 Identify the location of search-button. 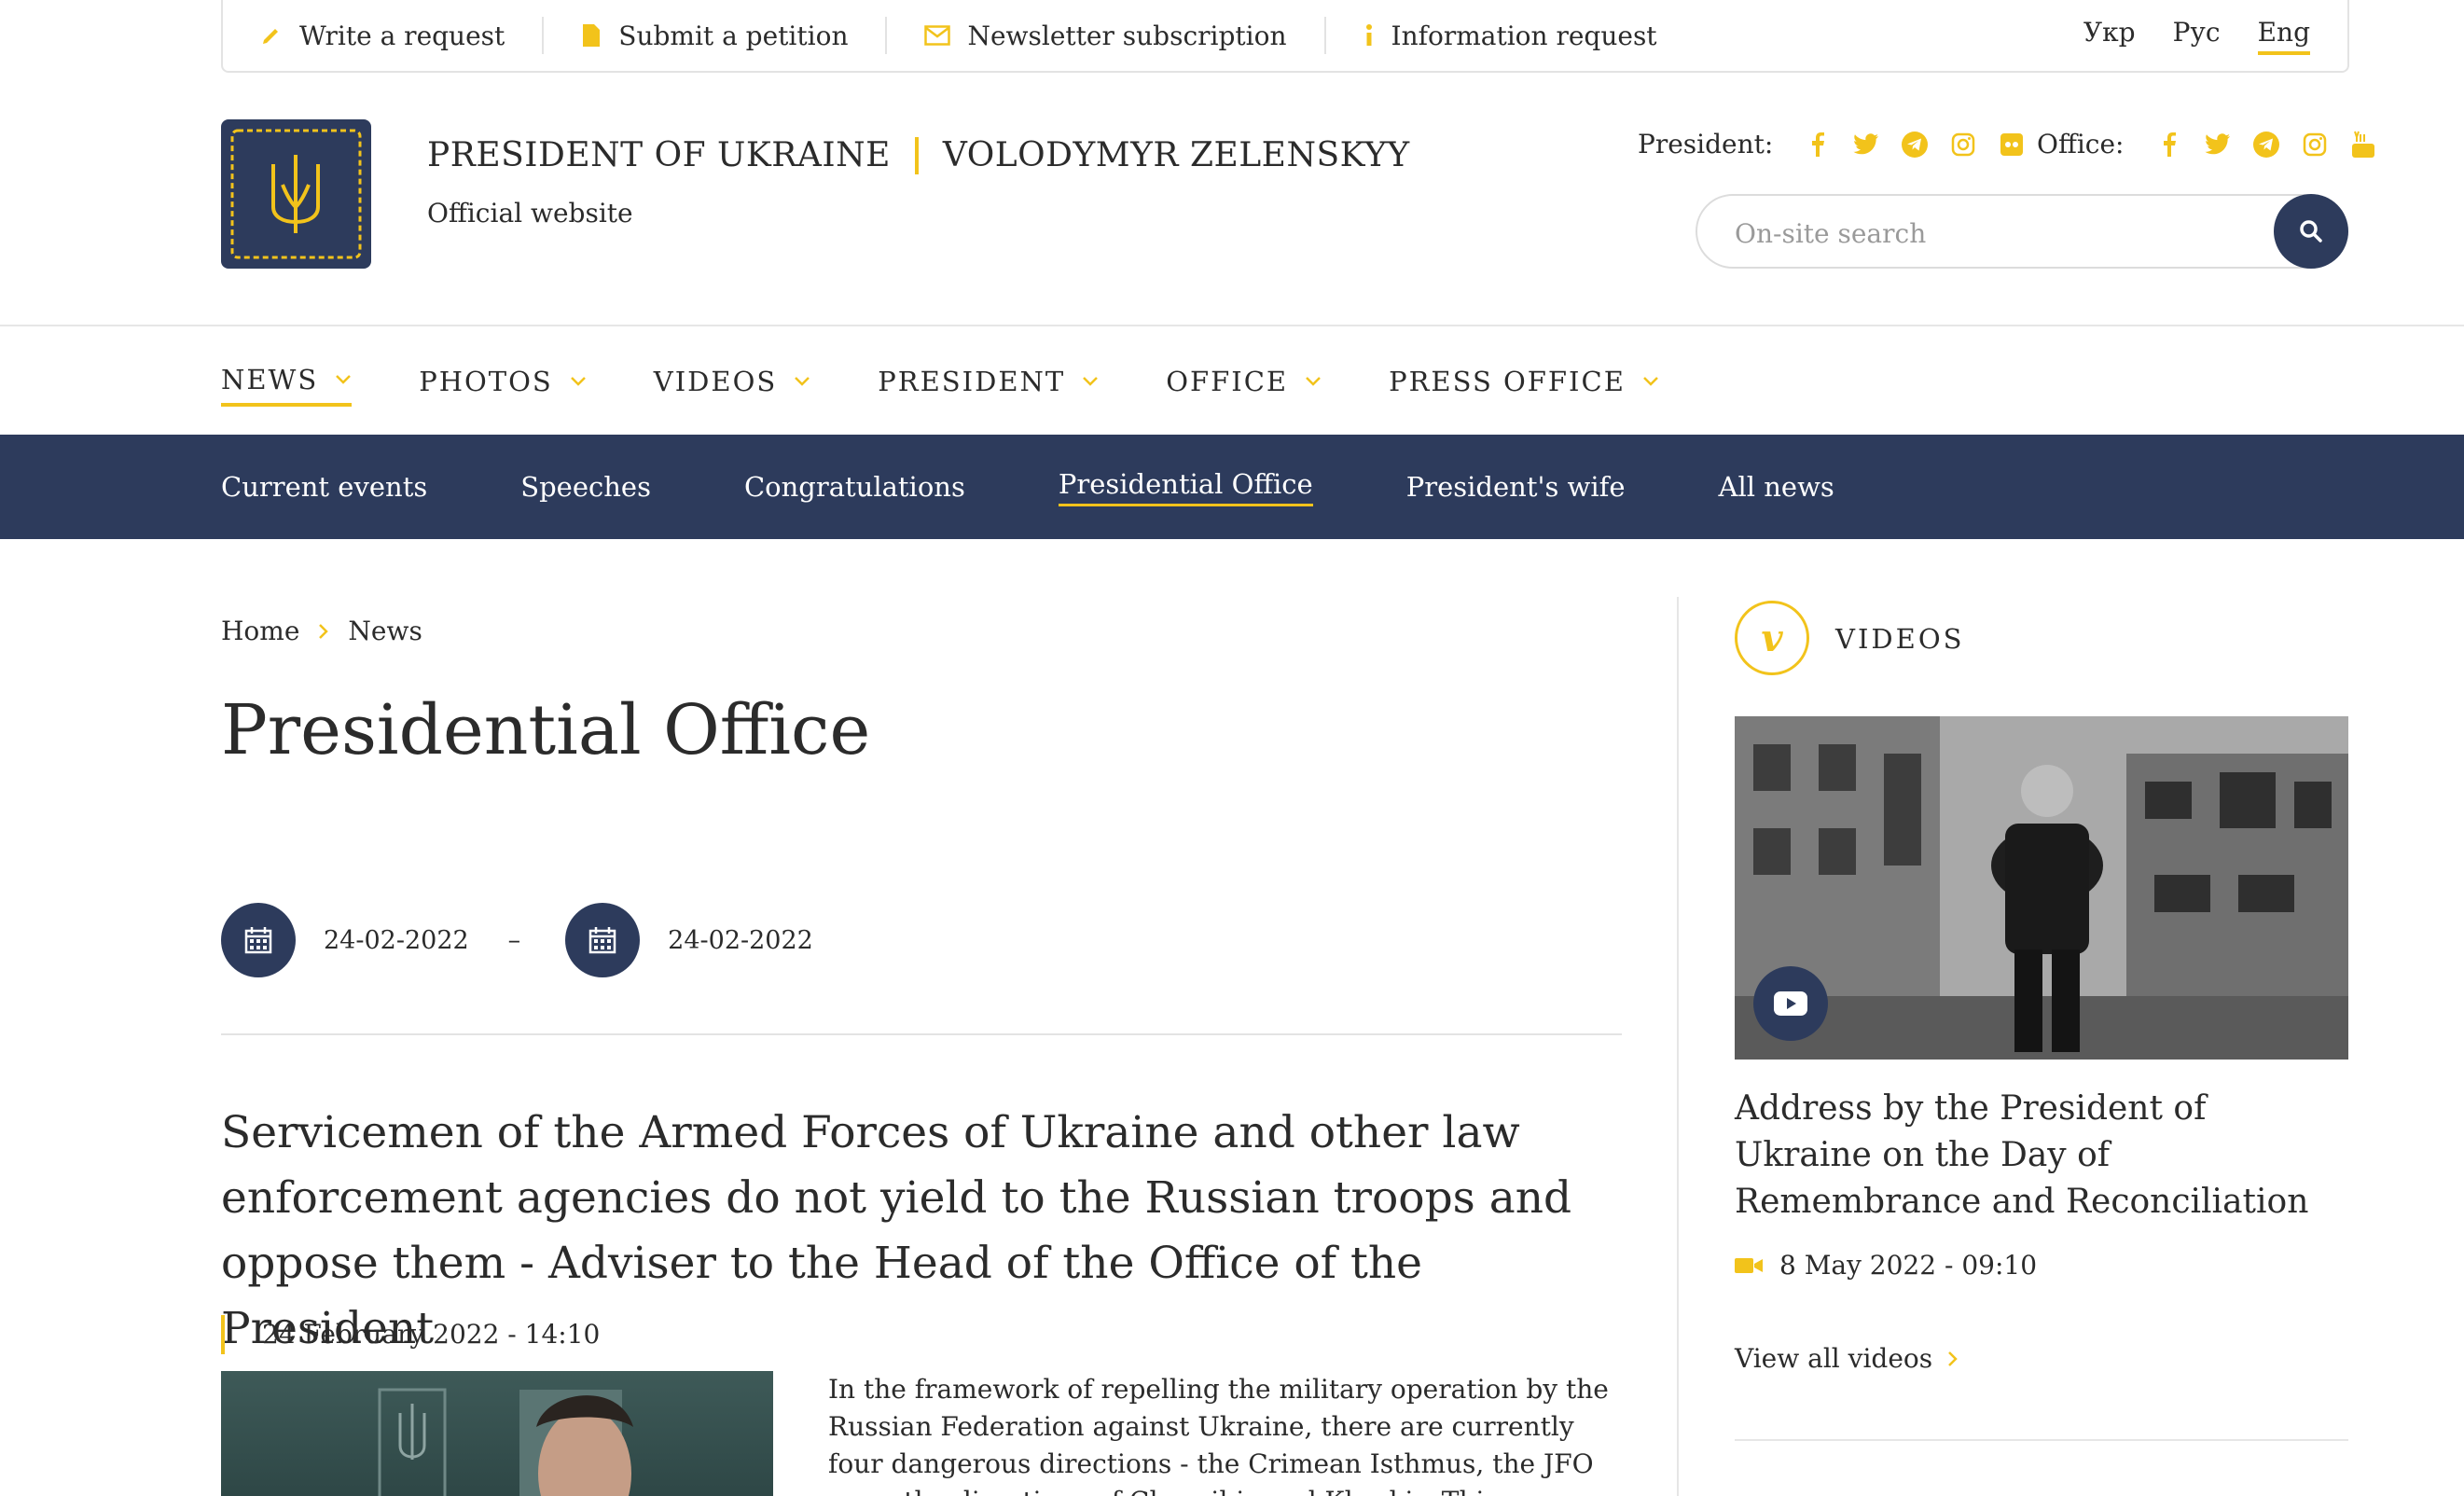
(2311, 231).